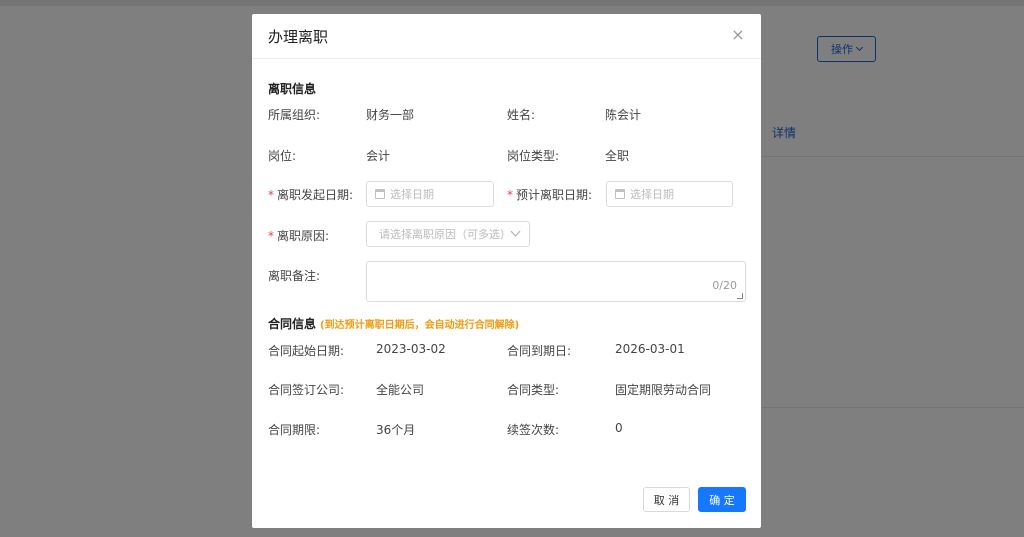  I want to click on contract-type-label: 合同类型:, so click(533, 390).